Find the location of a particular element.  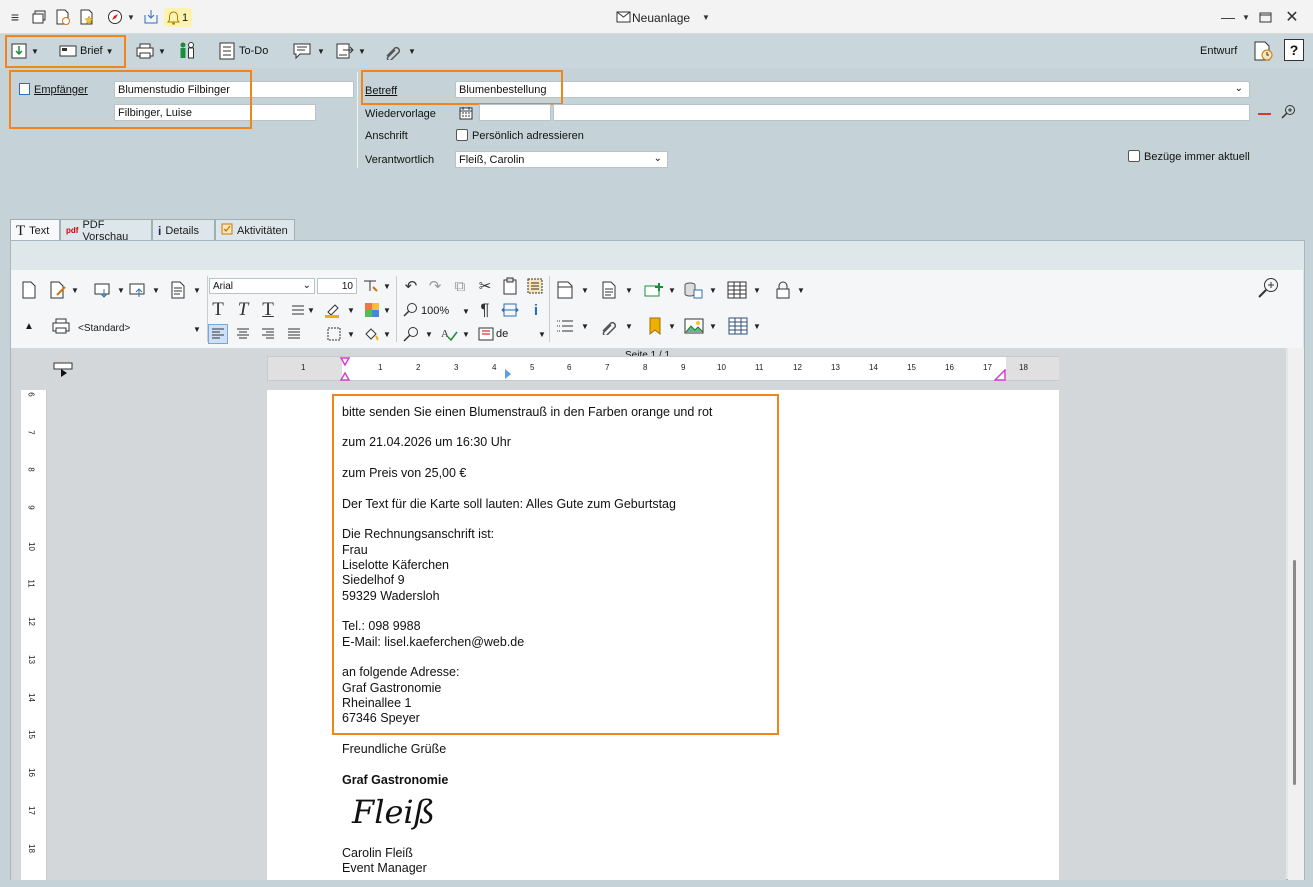

editor-zoom-icon is located at coordinates (1268, 288).